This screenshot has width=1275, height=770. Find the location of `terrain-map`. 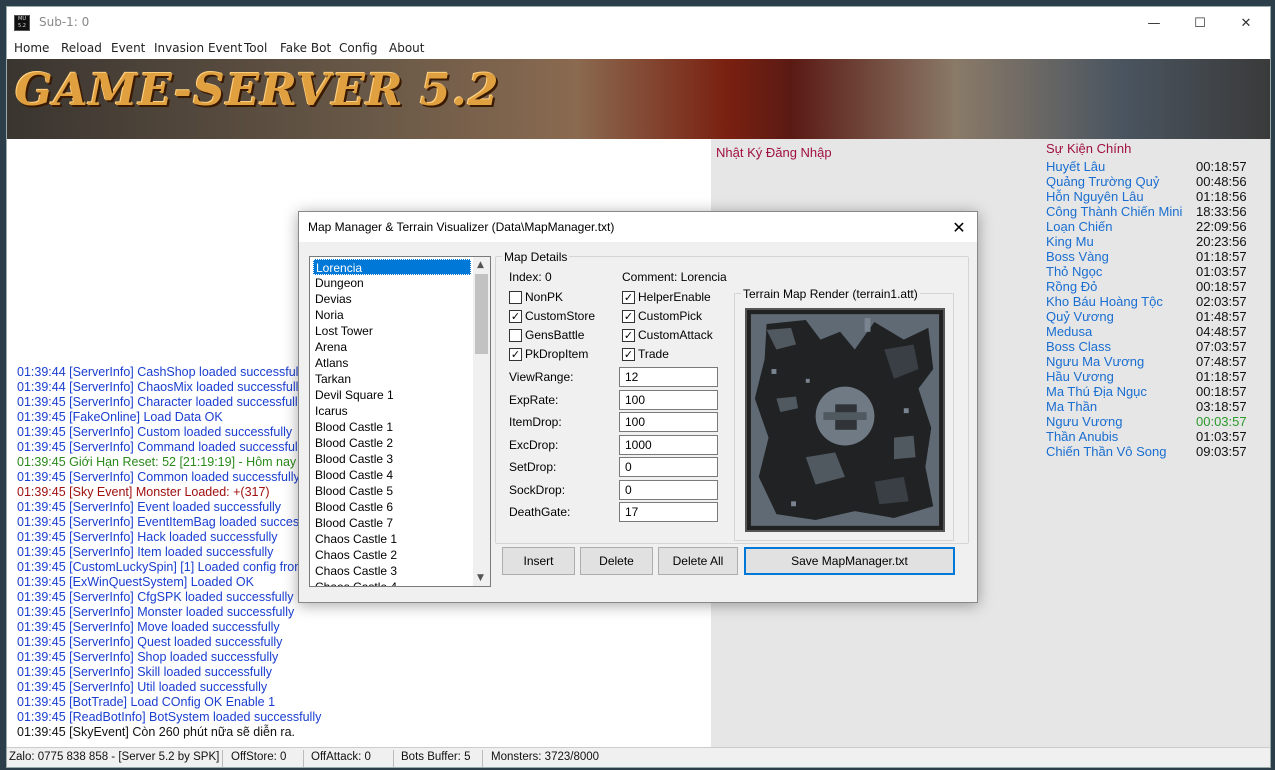

terrain-map is located at coordinates (845, 420).